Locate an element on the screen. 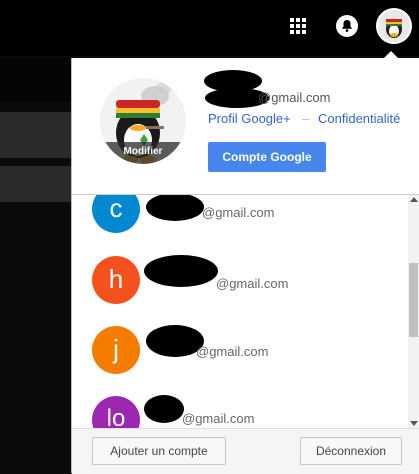 This screenshot has height=474, width=419. account-initial-avatar: j is located at coordinates (116, 350).